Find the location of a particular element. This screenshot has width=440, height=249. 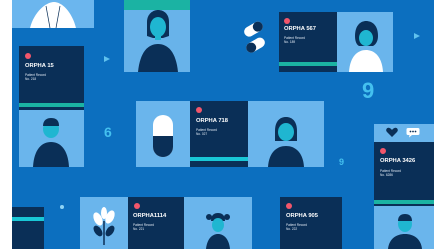

record-card-orpha-3426: ORPHA 3426 Patient Record No. 6286 is located at coordinates (404, 174).